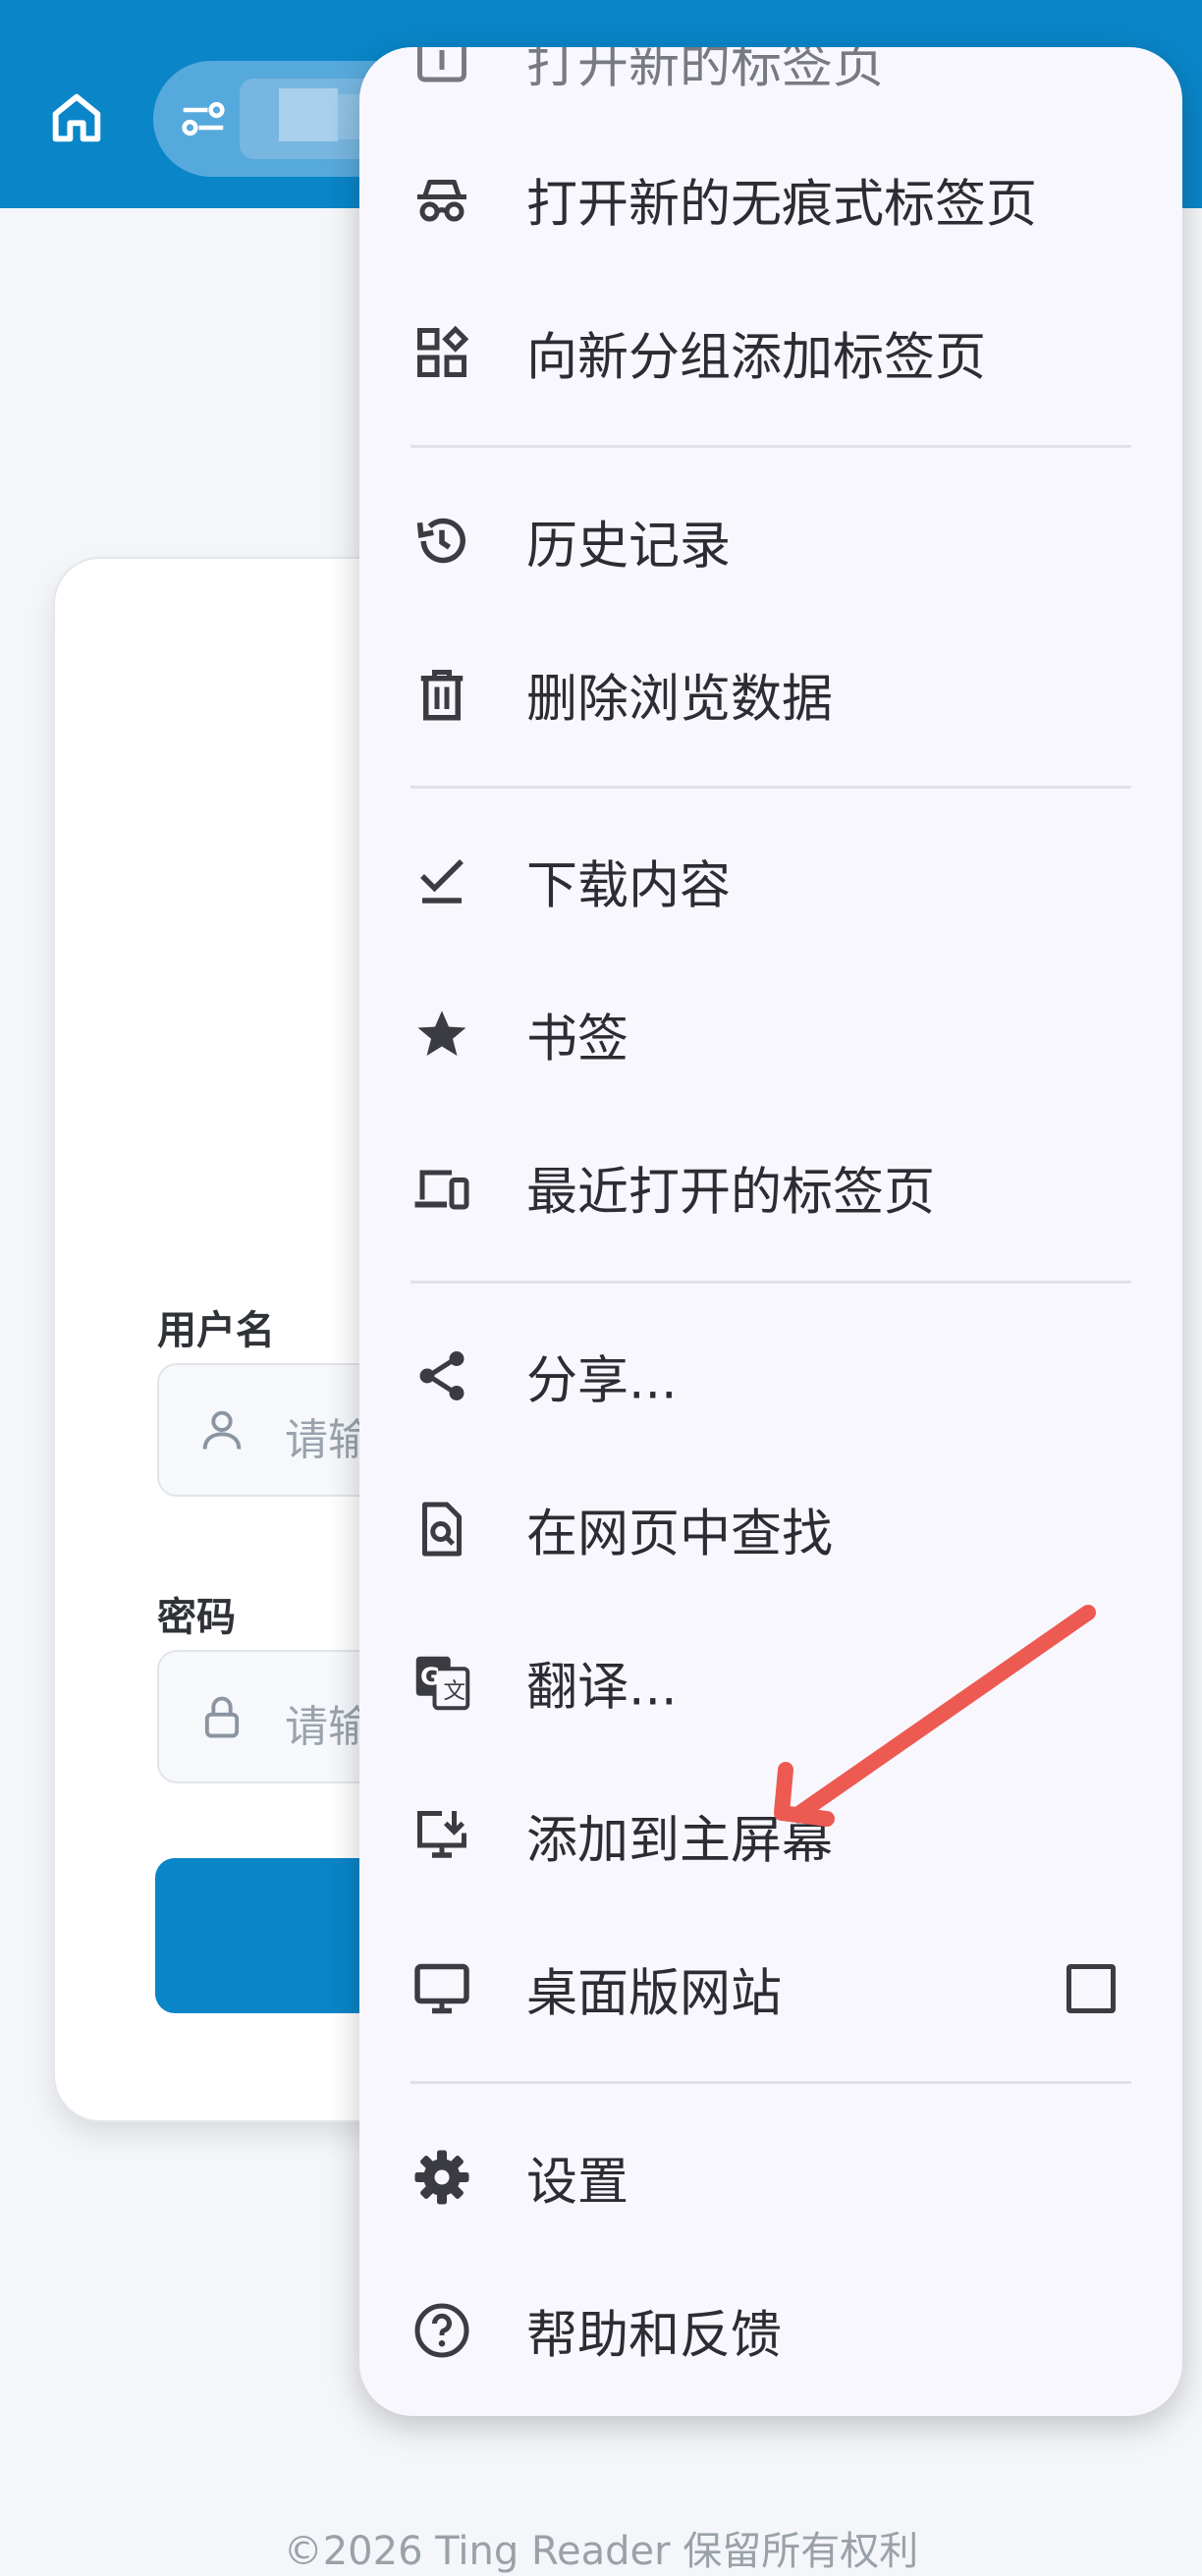 The width and height of the screenshot is (1202, 2576). Describe the element at coordinates (328, 1727) in the screenshot. I see `password-placeholder: 请输` at that location.